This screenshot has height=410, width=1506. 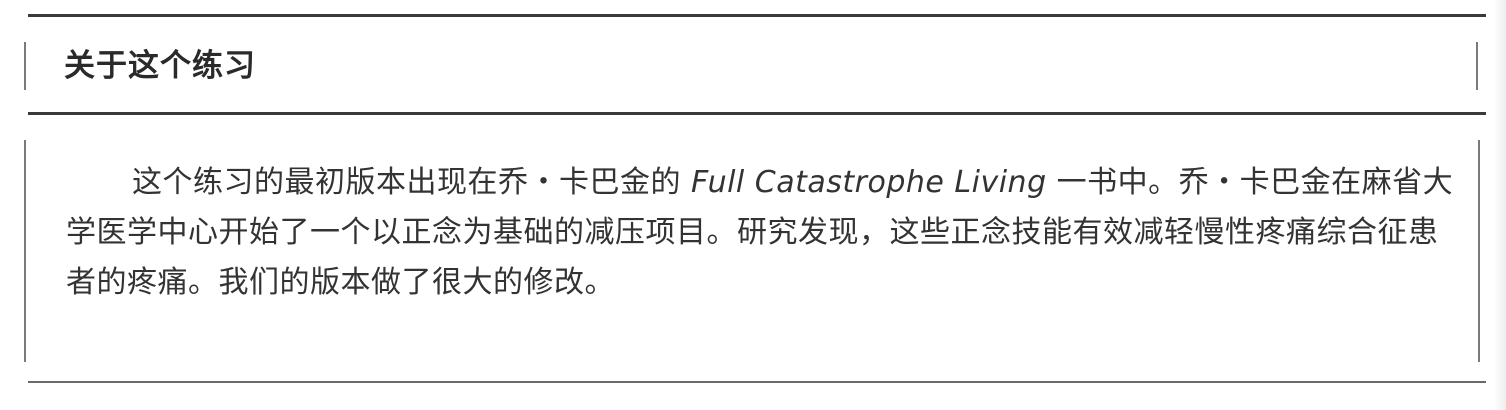 I want to click on section-heading: 关于这个练习, so click(x=160, y=66).